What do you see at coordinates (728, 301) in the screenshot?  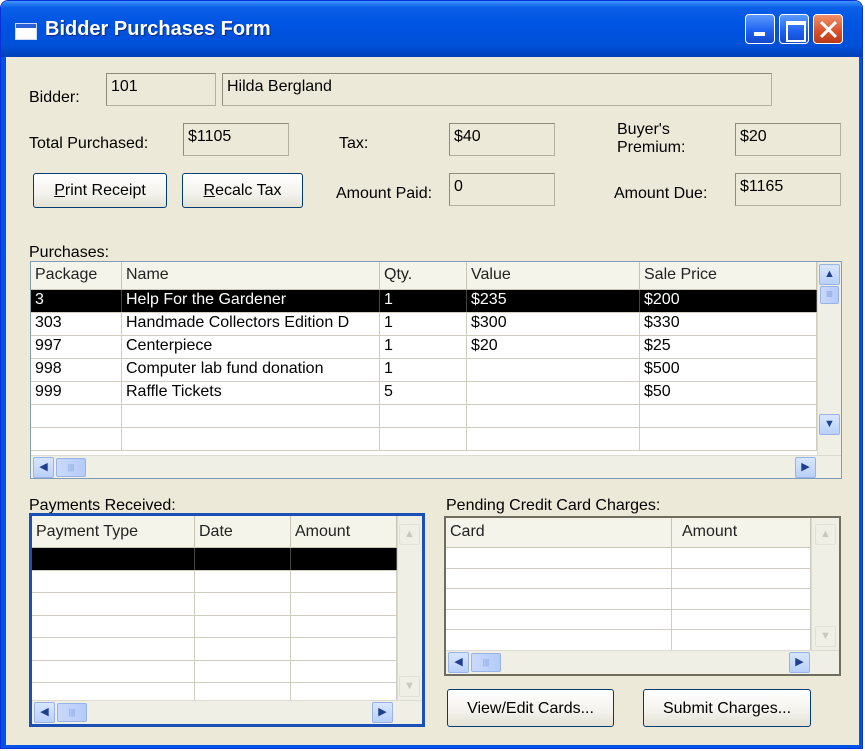 I see `cell-sale-price: $200` at bounding box center [728, 301].